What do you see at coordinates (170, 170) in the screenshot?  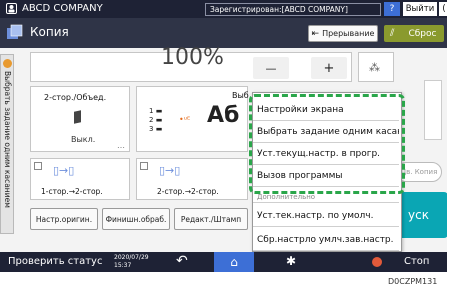 I see `mode-2to2-icon: ▯→▯` at bounding box center [170, 170].